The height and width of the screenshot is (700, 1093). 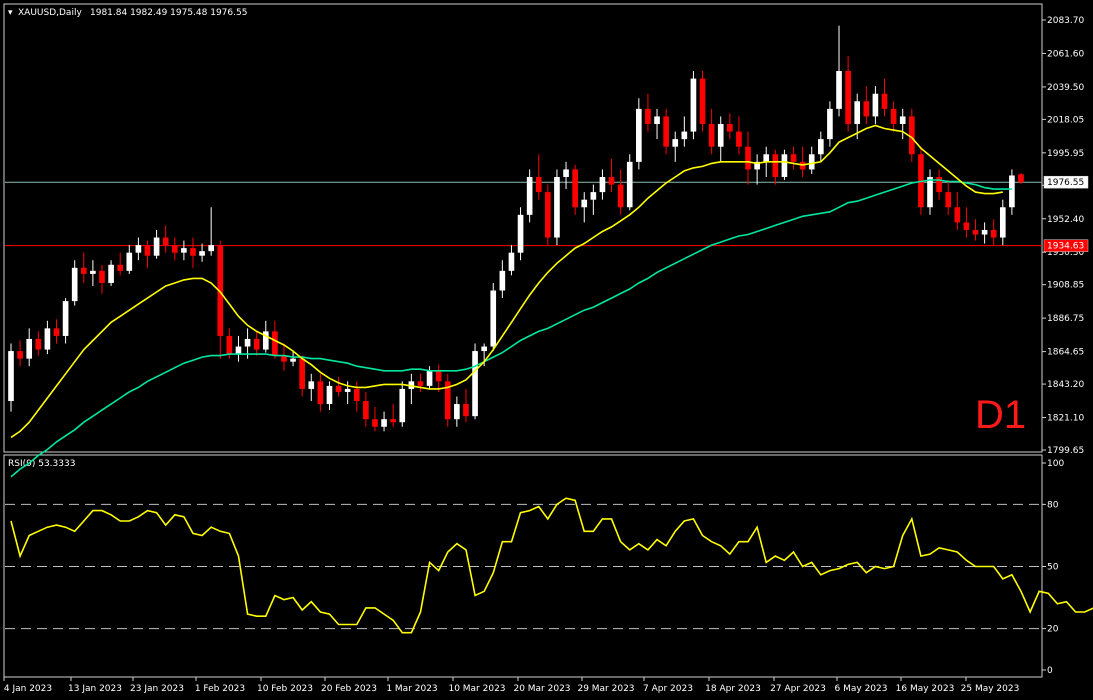 I want to click on rsi-tick-label: 0, so click(x=1050, y=671).